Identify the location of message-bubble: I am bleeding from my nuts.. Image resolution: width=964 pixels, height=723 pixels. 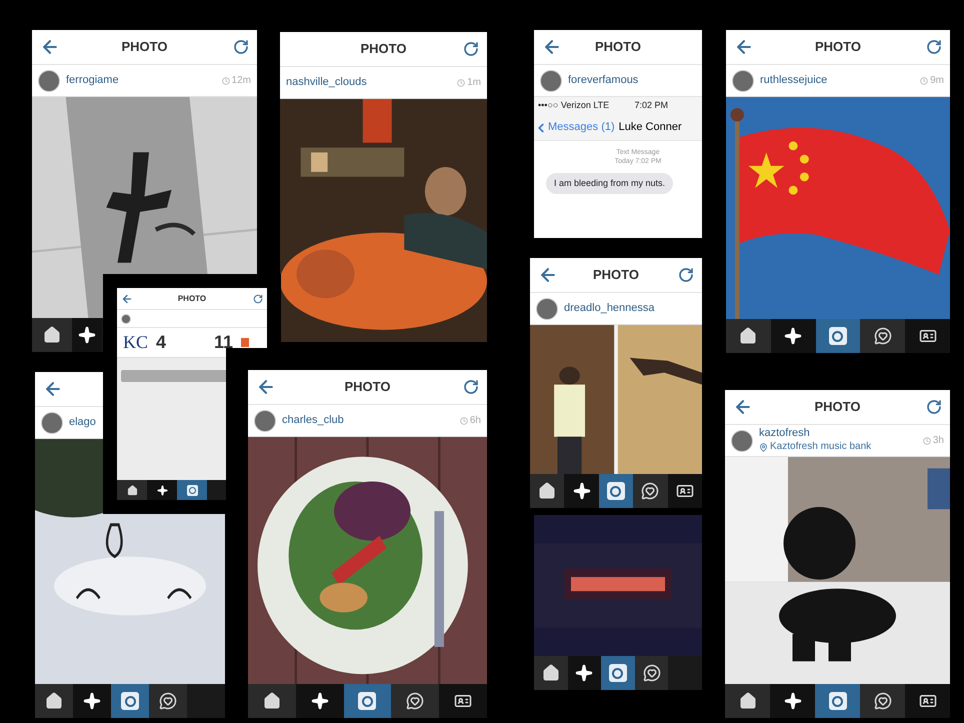
(610, 183).